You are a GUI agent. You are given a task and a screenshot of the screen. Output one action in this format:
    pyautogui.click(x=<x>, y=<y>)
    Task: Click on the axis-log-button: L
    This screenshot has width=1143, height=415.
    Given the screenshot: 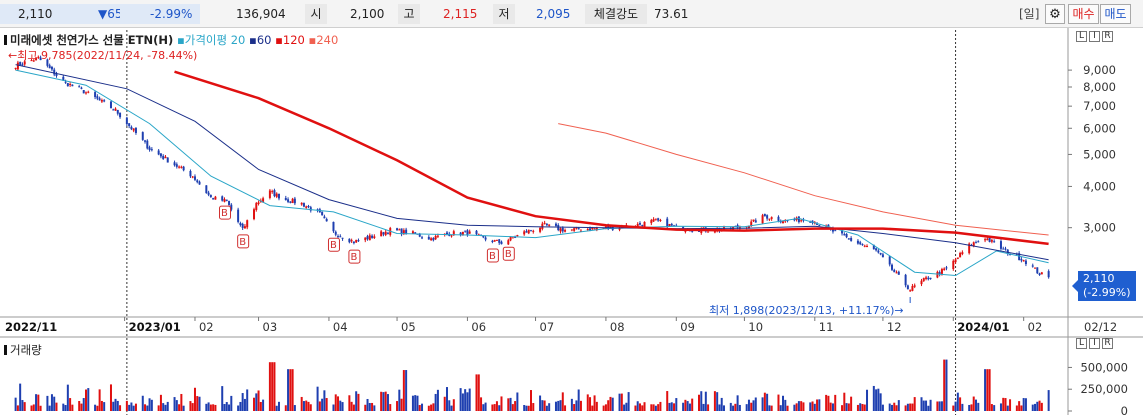 What is the action you would take?
    pyautogui.click(x=1081, y=36)
    